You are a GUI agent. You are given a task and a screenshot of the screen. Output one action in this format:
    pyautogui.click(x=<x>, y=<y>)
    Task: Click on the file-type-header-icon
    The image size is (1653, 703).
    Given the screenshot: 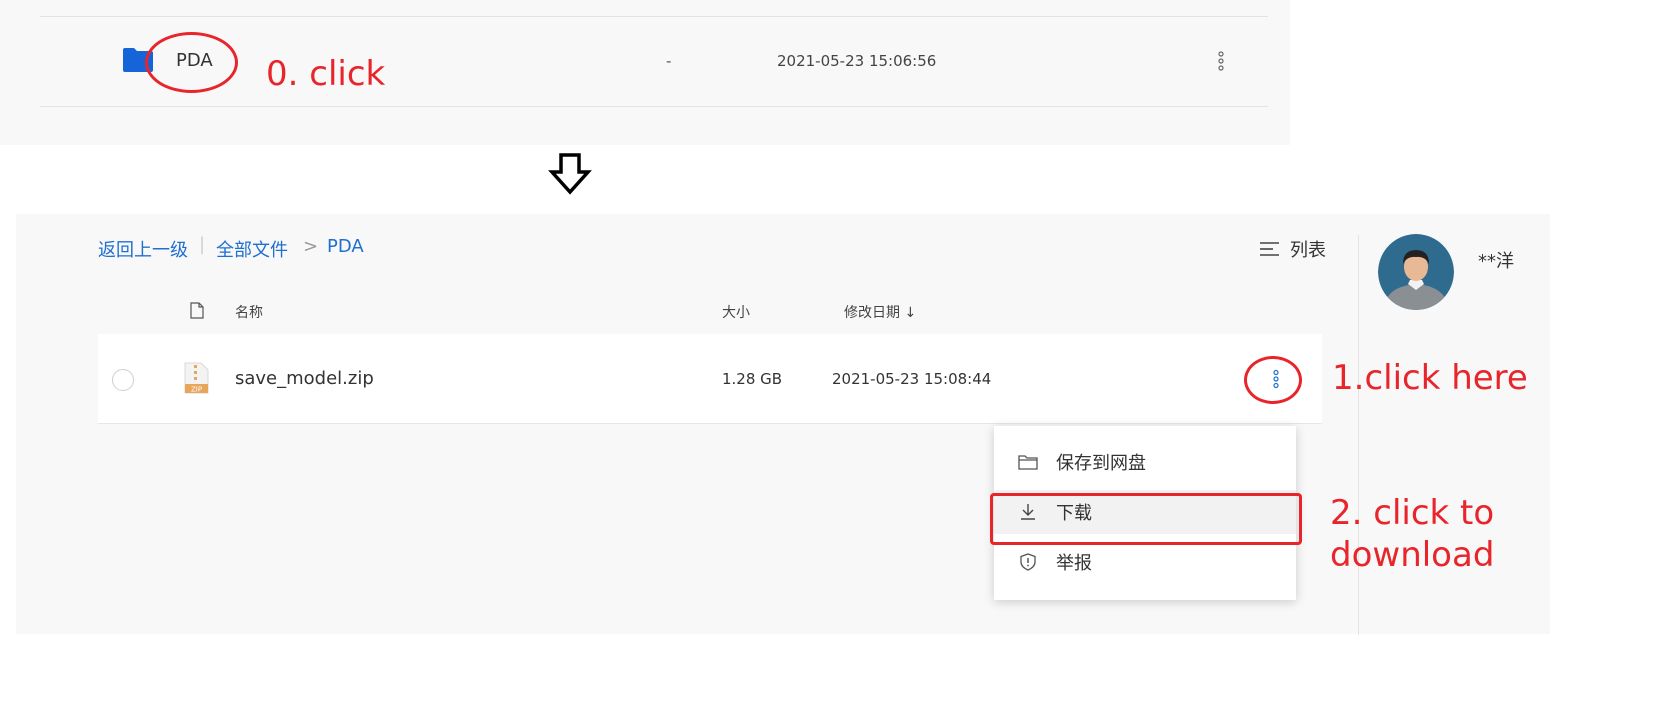 What is the action you would take?
    pyautogui.click(x=197, y=310)
    